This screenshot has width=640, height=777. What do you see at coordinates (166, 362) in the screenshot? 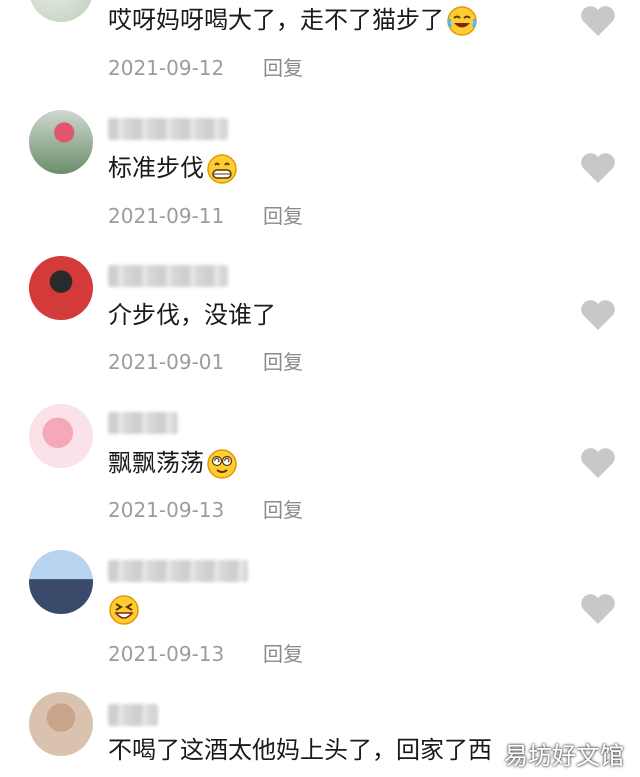
I see `comment-date: 2021-09-01` at bounding box center [166, 362].